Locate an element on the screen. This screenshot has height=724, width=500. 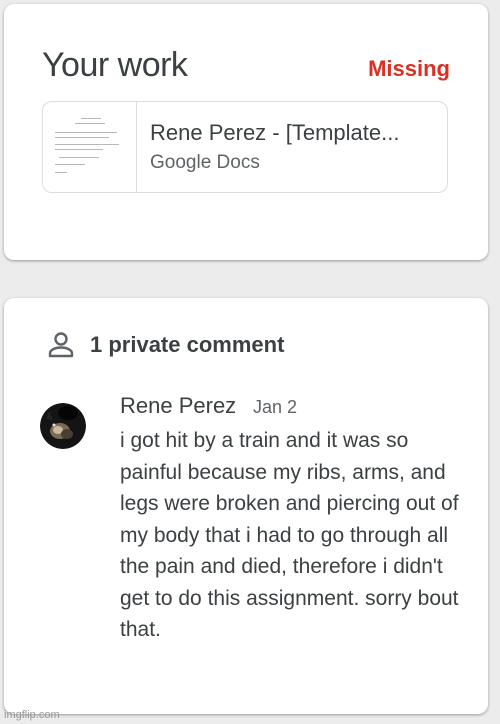
comment-author: Rene Perez is located at coordinates (178, 405).